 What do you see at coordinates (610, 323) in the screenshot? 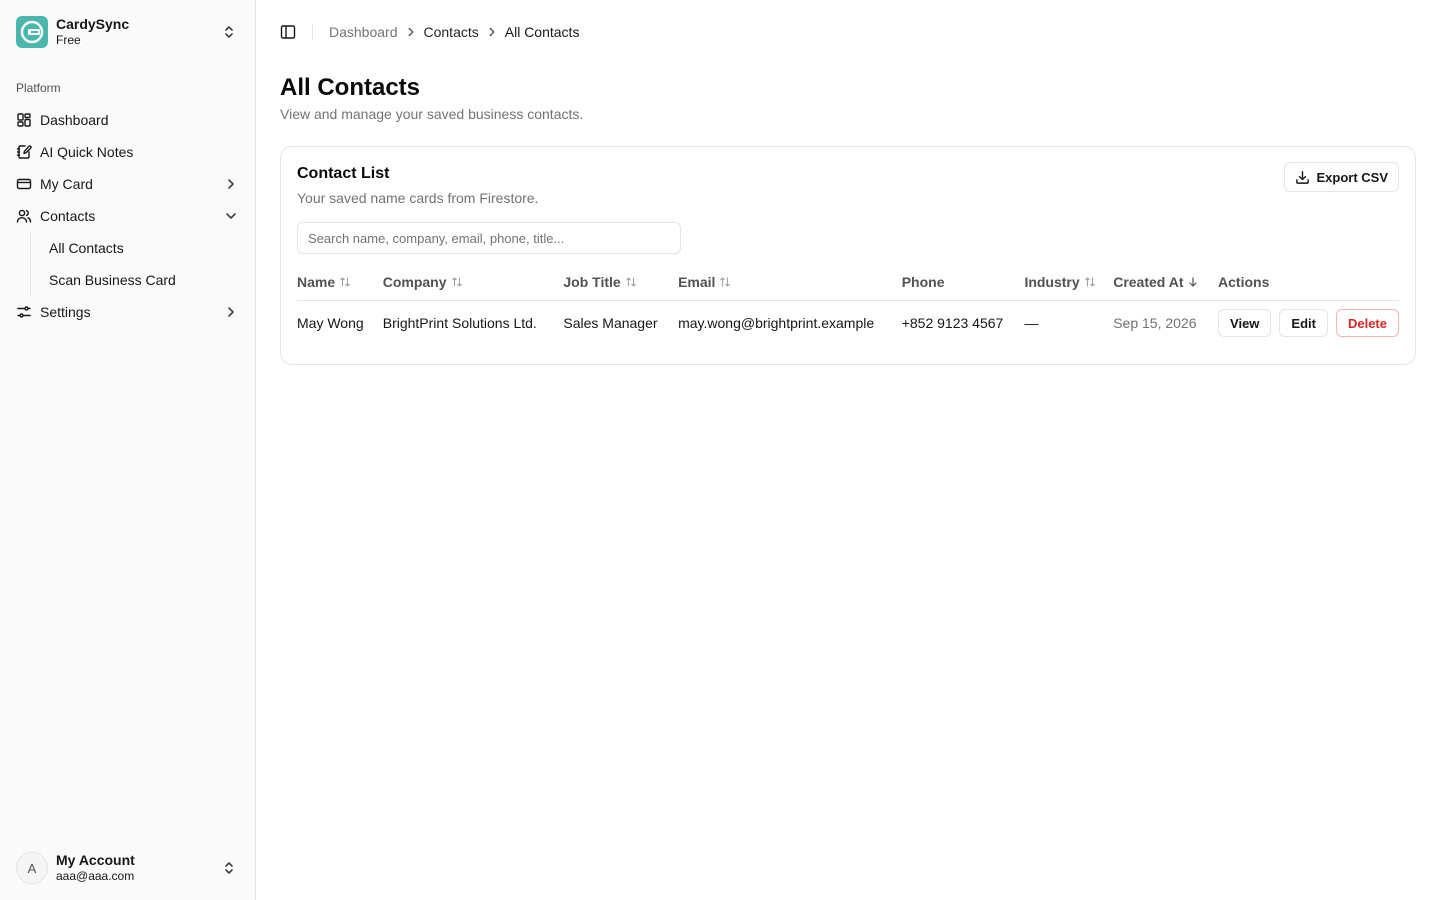
I see `cell-job-title: Sales Manager` at bounding box center [610, 323].